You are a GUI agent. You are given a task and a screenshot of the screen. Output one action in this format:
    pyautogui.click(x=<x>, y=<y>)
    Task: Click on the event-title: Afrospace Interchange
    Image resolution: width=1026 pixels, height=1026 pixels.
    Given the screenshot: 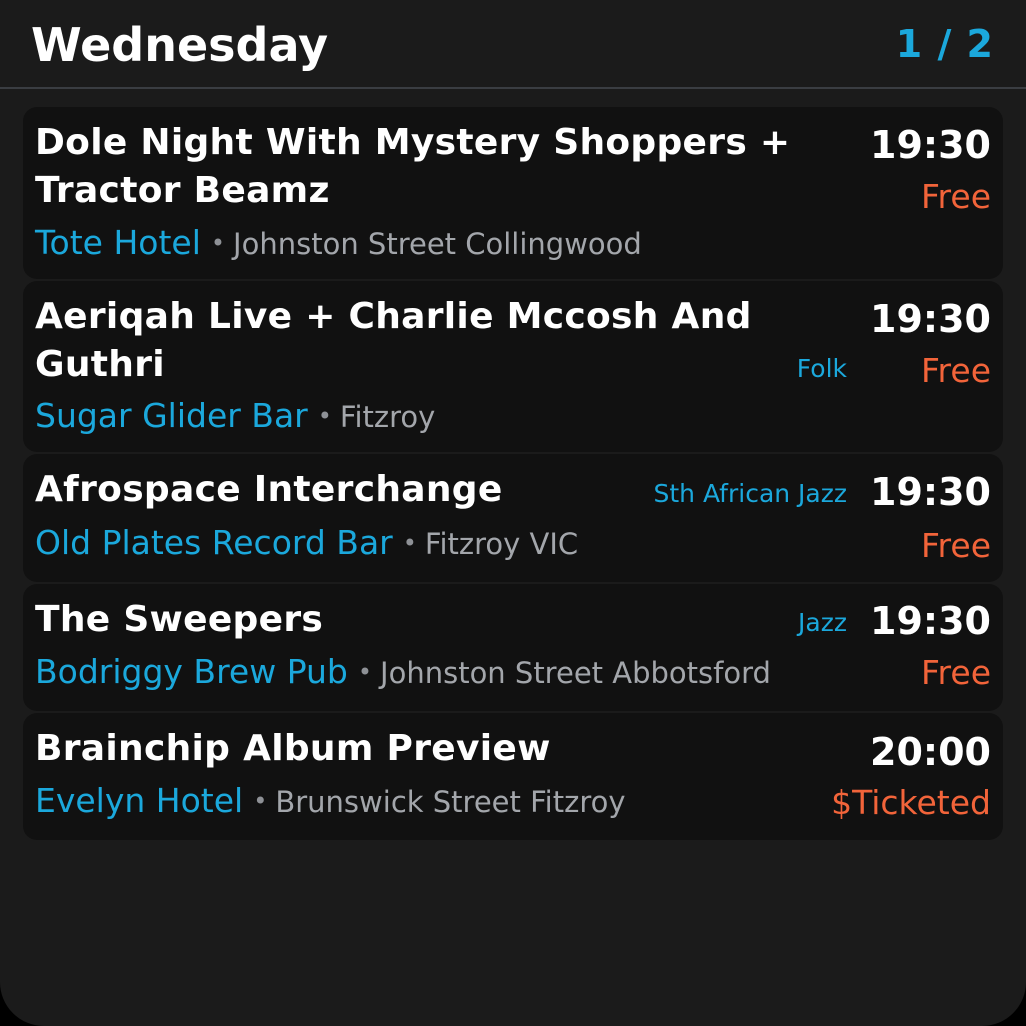 What is the action you would take?
    pyautogui.click(x=269, y=489)
    